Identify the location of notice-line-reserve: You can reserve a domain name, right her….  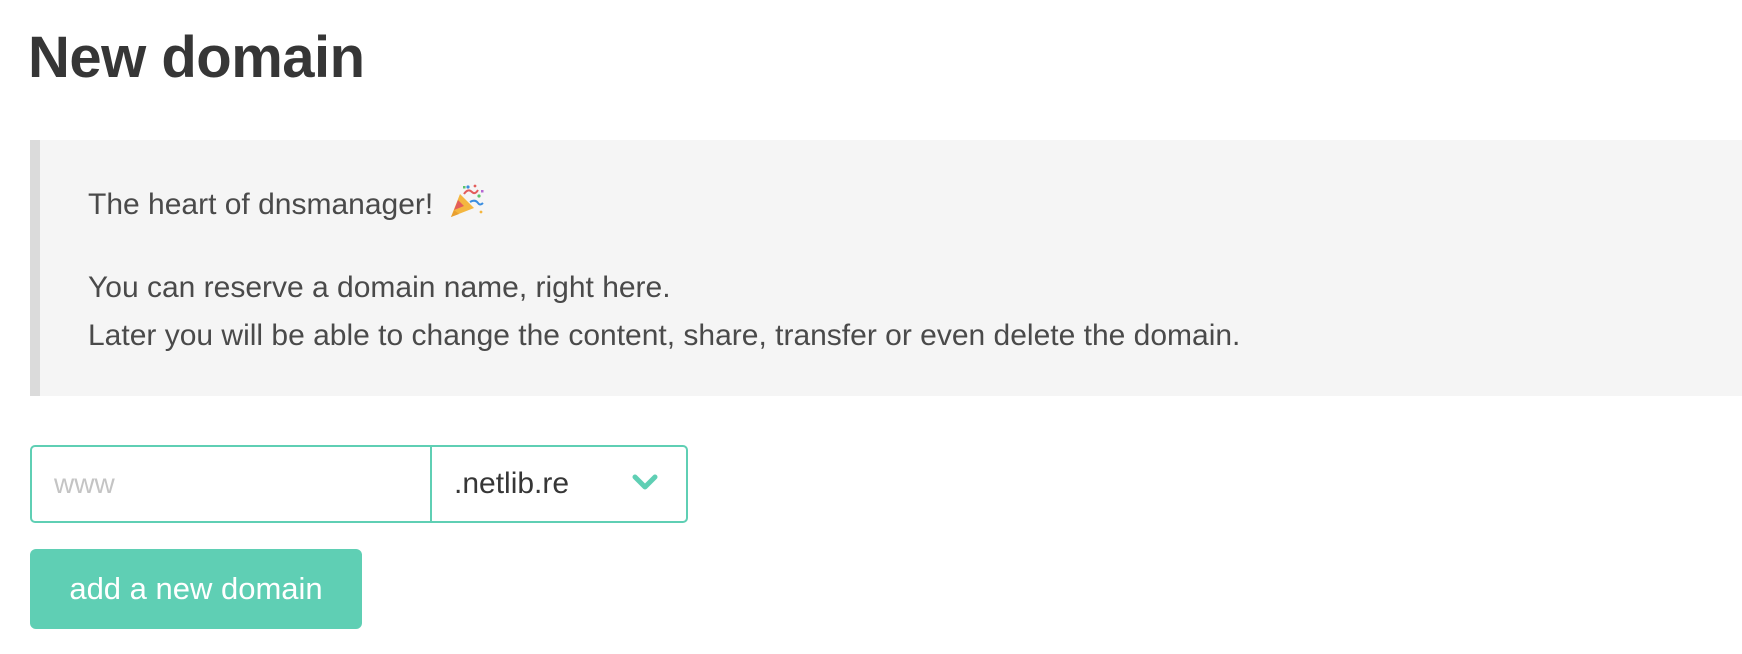
(379, 287).